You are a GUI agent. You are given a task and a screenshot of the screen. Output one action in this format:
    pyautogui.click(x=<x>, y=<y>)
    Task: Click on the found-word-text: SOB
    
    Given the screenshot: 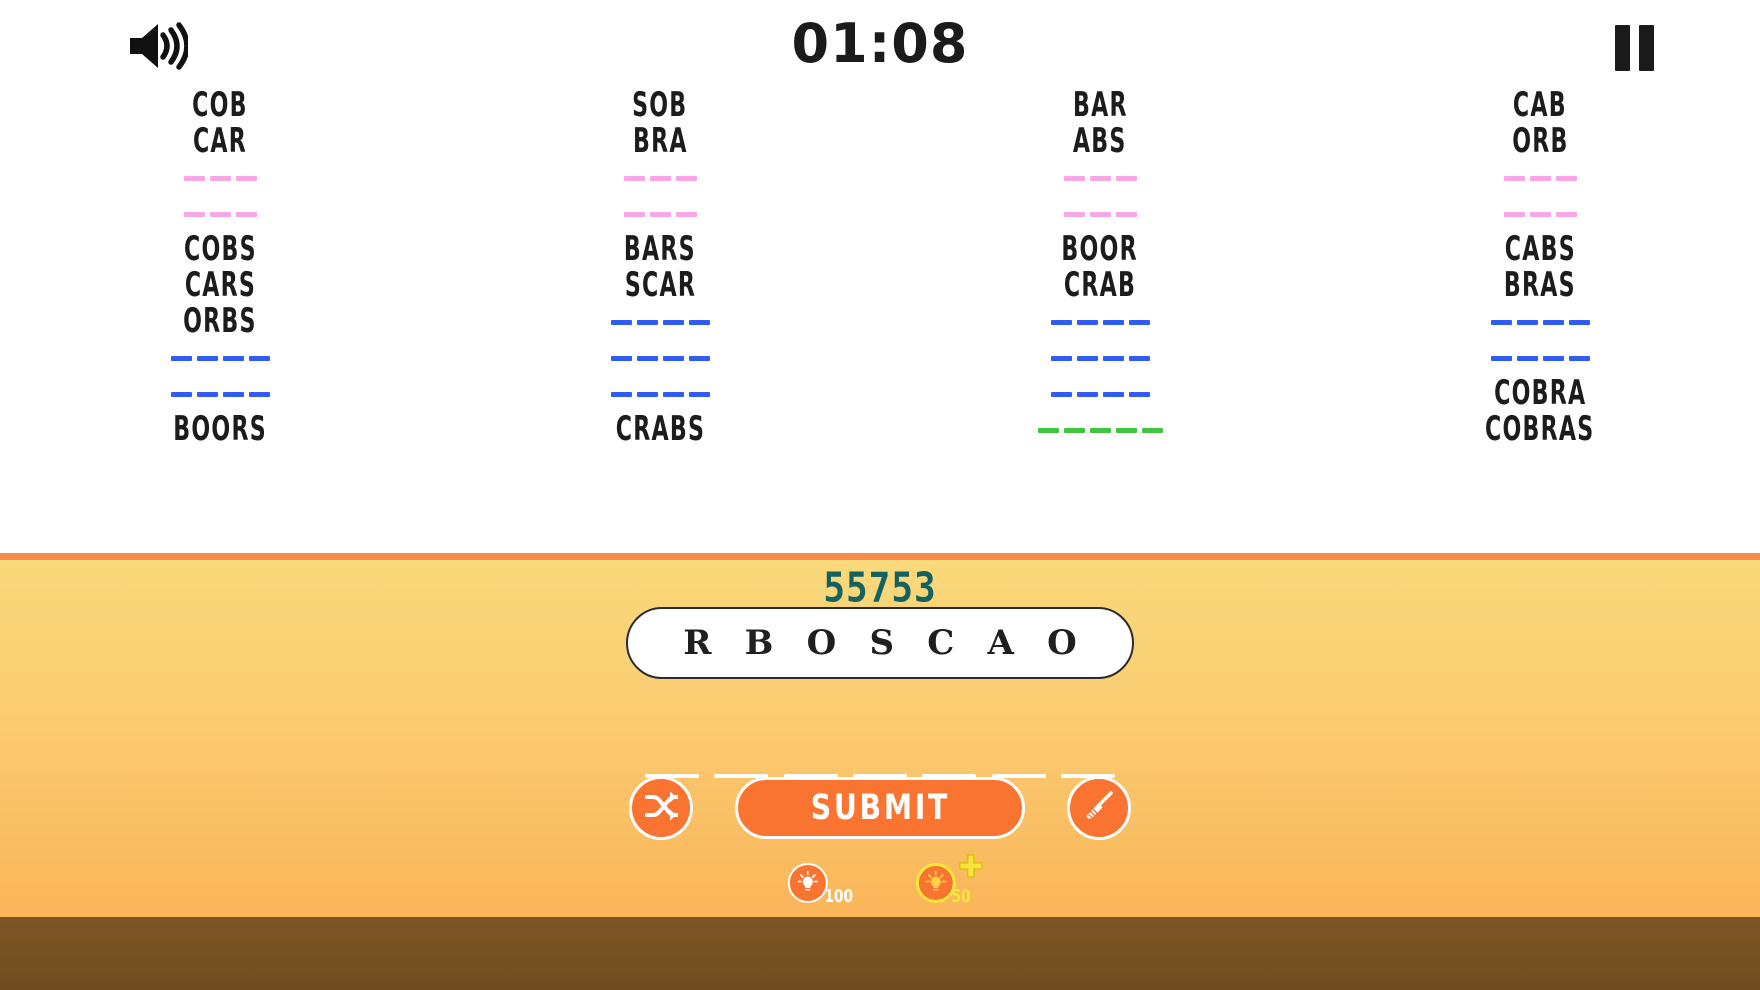 What is the action you would take?
    pyautogui.click(x=660, y=105)
    